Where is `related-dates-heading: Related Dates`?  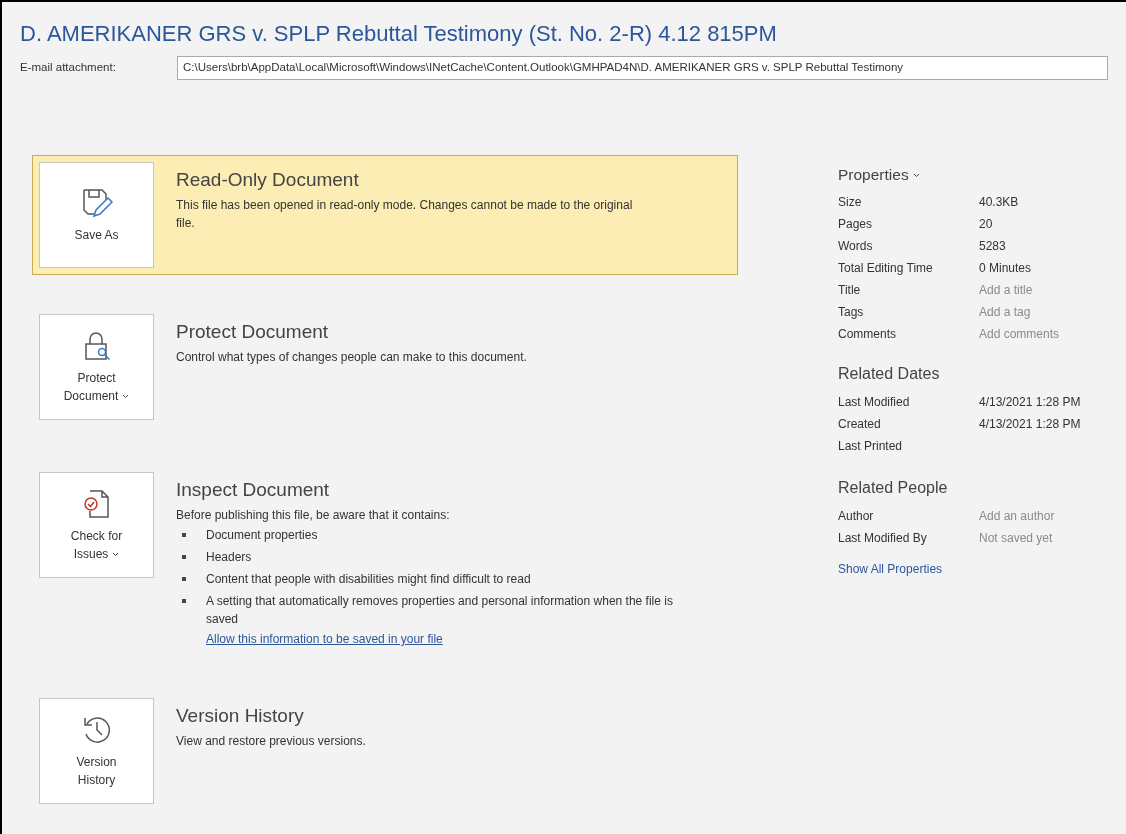
related-dates-heading: Related Dates is located at coordinates (889, 374).